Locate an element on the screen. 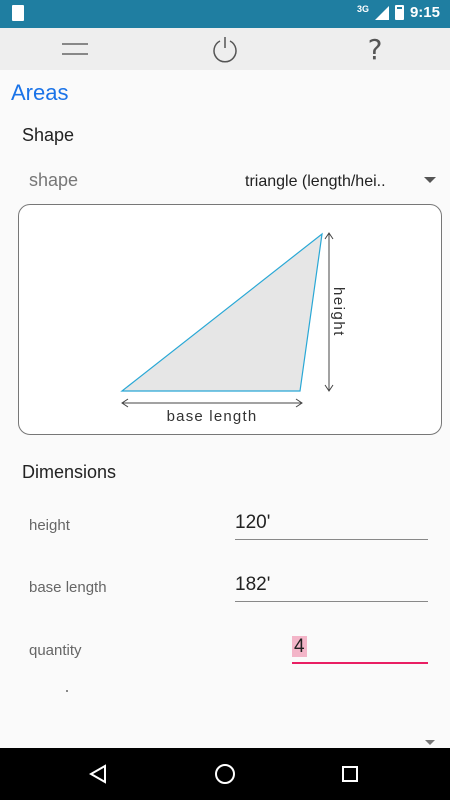 This screenshot has height=800, width=450. clock: 9:15 is located at coordinates (424, 12).